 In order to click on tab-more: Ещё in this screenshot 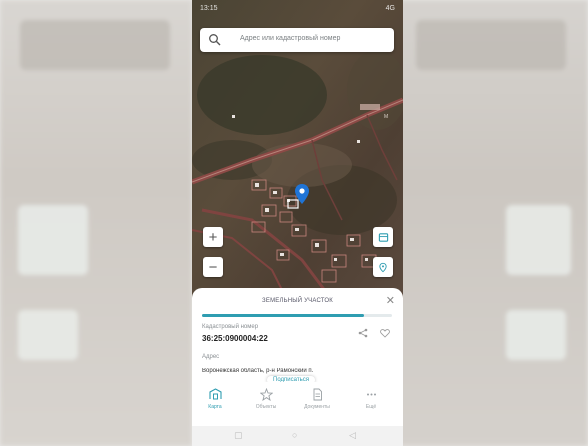, I will do `click(371, 399)`.